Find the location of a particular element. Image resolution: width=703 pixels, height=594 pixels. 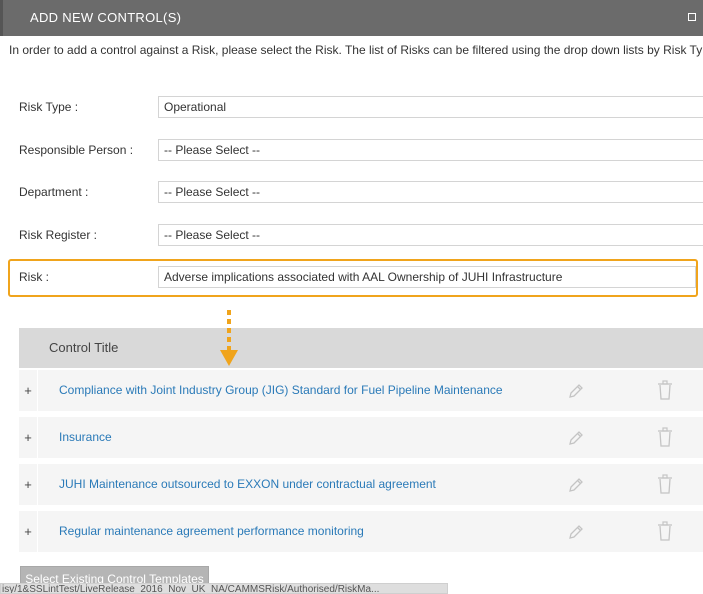

arrow-down-icon is located at coordinates (229, 338).